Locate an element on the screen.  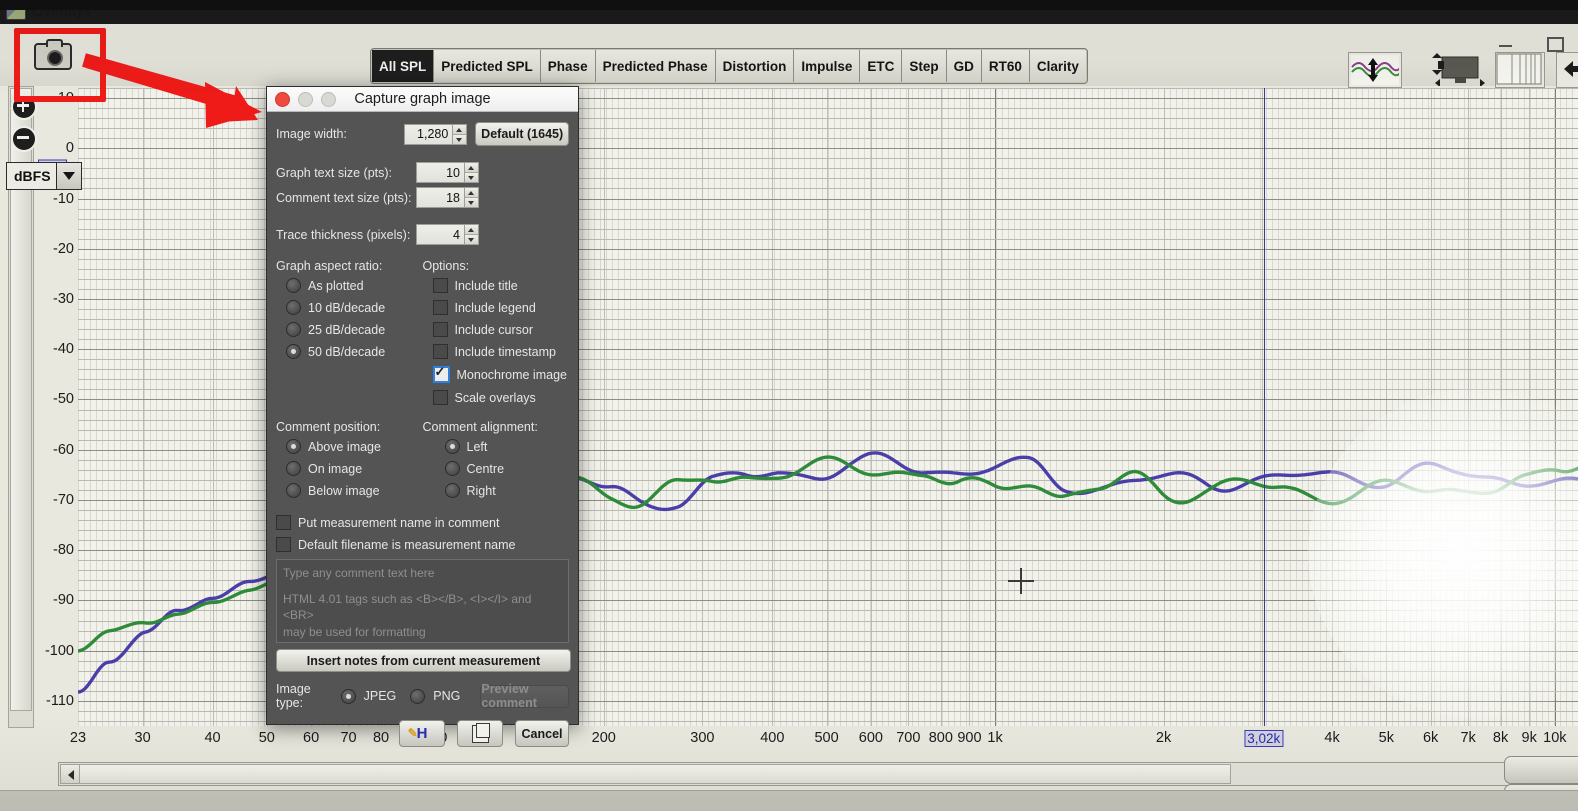
x-axis-tick: 700 is located at coordinates (908, 738).